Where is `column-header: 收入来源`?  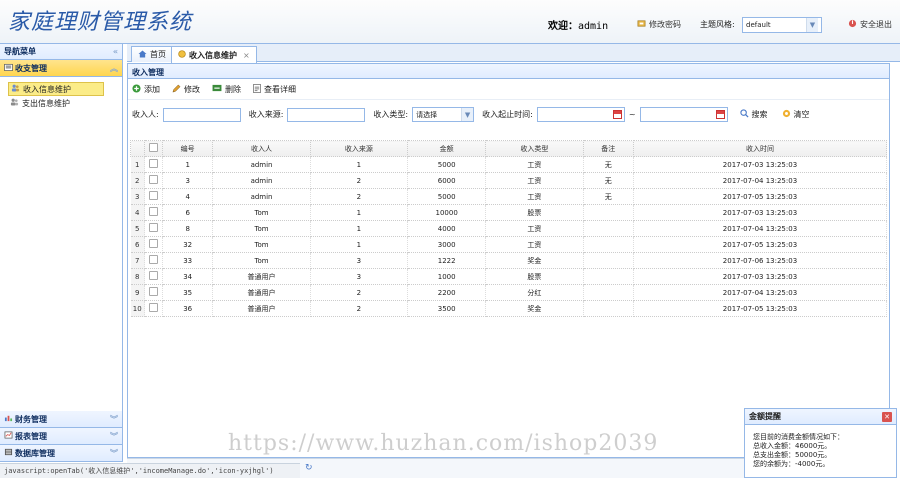
column-header: 收入来源 is located at coordinates (359, 148).